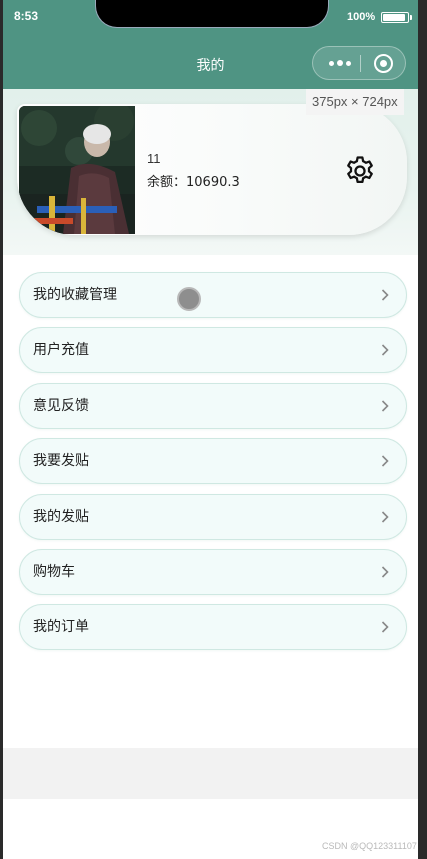 The image size is (427, 859). Describe the element at coordinates (213, 517) in the screenshot. I see `menu-item-my-posts: 我的发贴` at that location.